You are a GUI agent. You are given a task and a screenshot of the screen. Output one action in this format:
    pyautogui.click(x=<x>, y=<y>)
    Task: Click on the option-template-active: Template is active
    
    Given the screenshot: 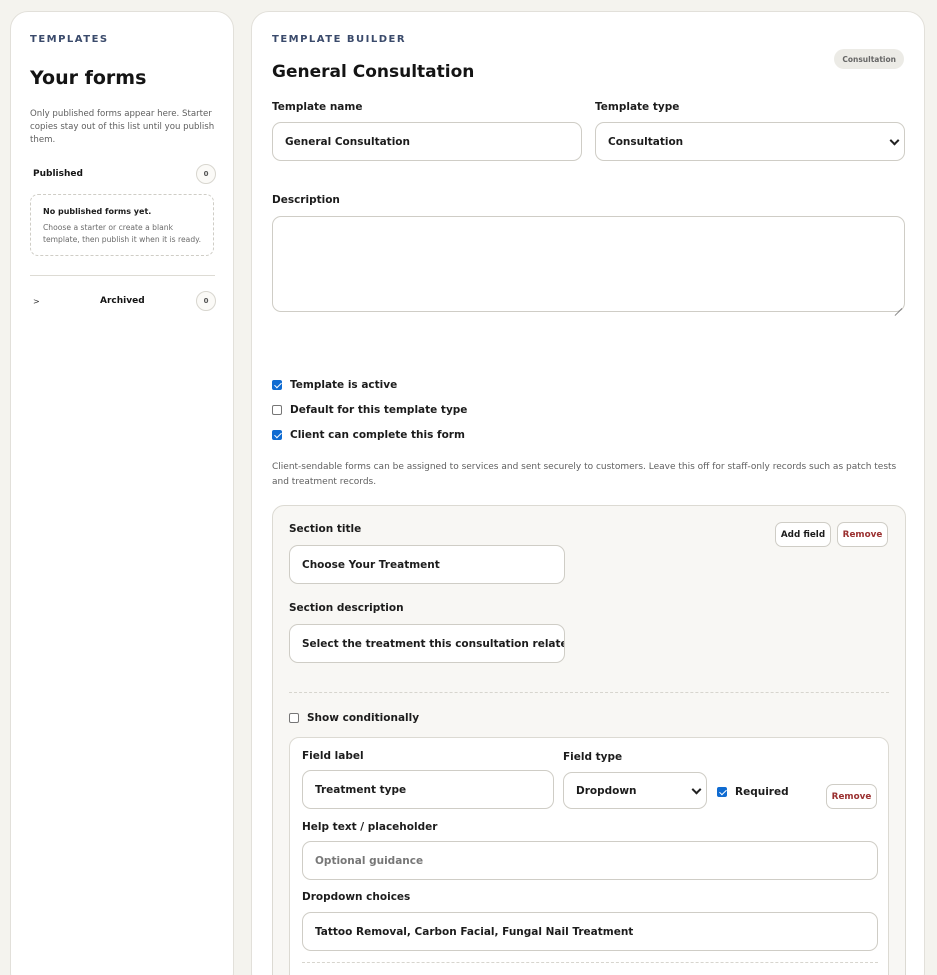 What is the action you would take?
    pyautogui.click(x=334, y=385)
    